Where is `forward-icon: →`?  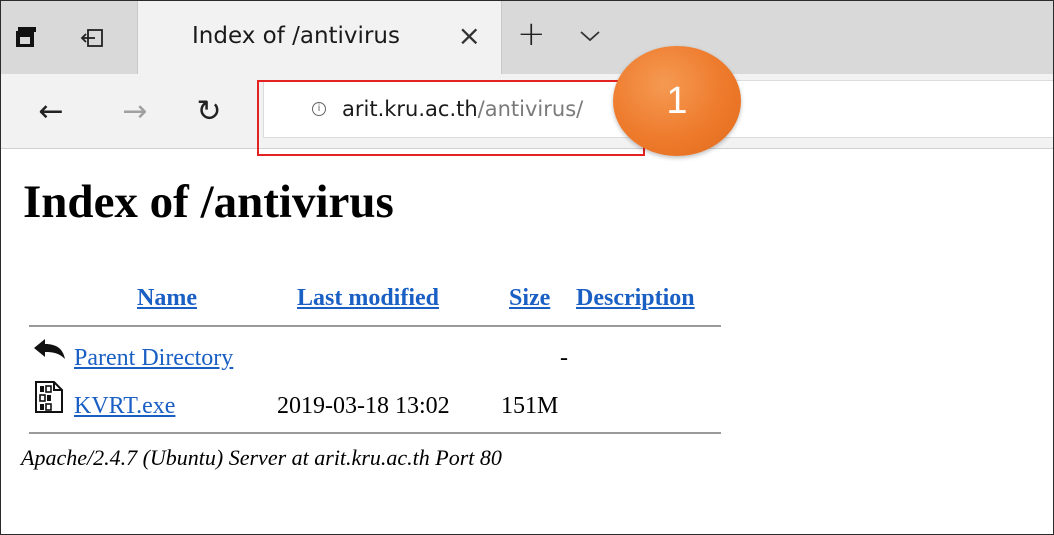 forward-icon: → is located at coordinates (135, 111).